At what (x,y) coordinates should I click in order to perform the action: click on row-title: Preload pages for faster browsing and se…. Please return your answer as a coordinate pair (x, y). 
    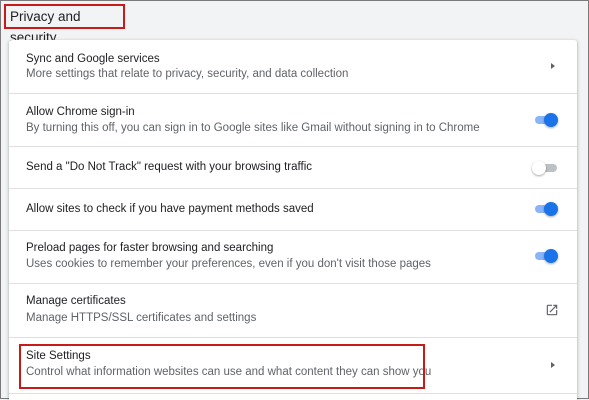
    Looking at the image, I should click on (150, 248).